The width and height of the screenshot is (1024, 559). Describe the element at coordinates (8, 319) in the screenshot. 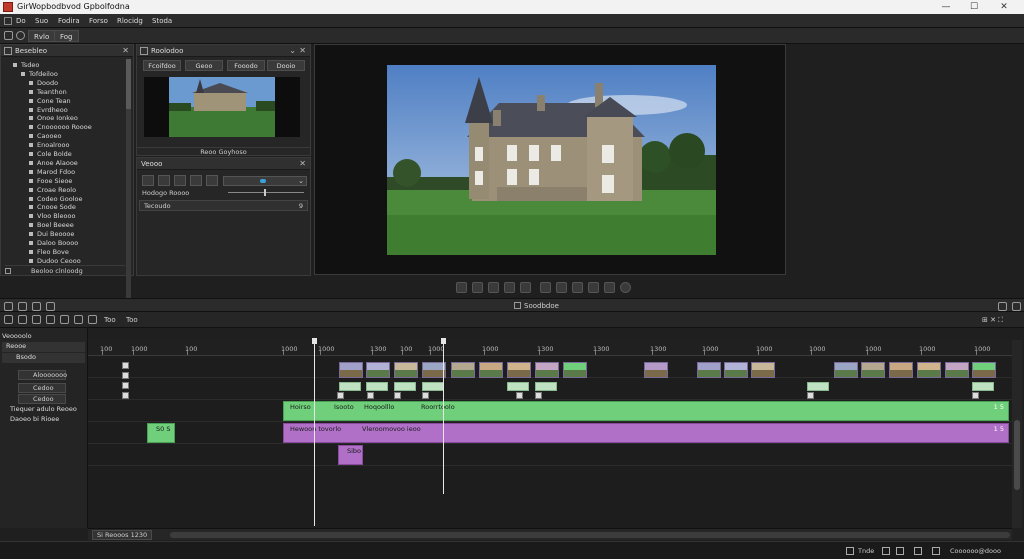

I see `select-tool-icon` at that location.